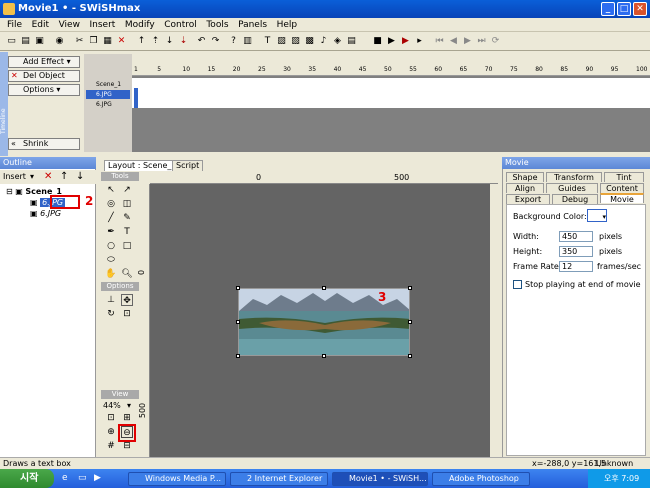  What do you see at coordinates (351, 41) in the screenshot?
I see `scene-icon: ▤` at bounding box center [351, 41].